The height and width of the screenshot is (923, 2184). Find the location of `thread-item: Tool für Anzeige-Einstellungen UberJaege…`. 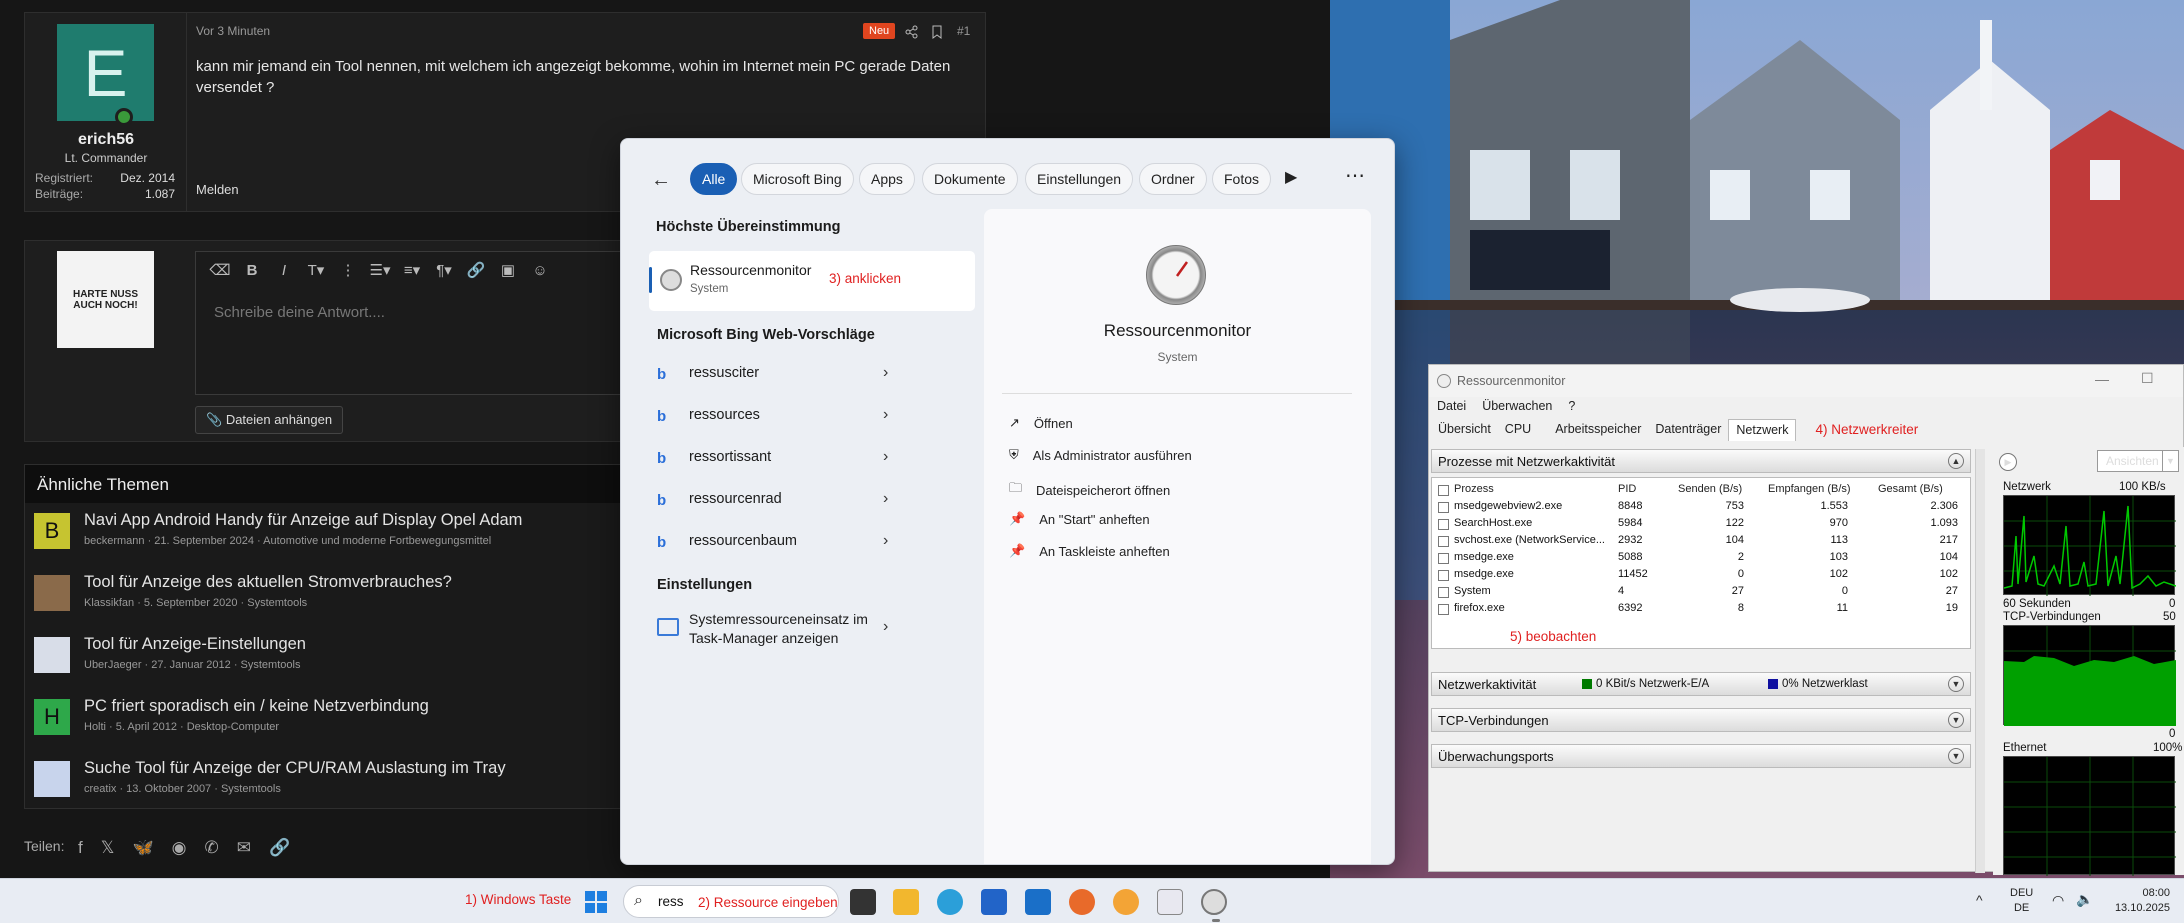

thread-item: Tool für Anzeige-Einstellungen UberJaege… is located at coordinates (325, 659).